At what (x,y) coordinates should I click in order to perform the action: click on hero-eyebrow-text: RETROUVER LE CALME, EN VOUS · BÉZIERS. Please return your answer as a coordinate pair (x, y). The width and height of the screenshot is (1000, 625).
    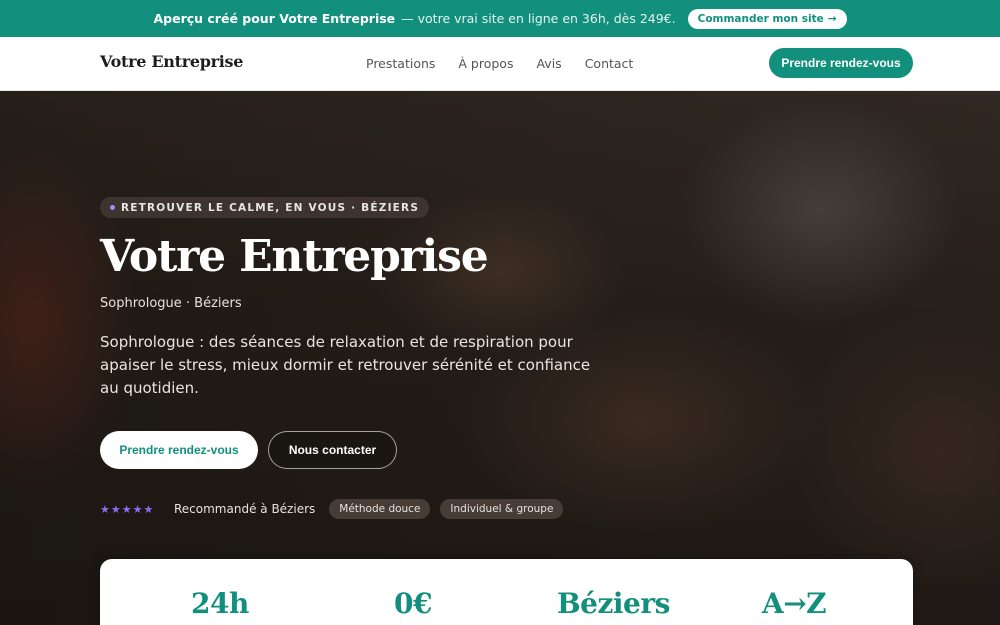
    Looking at the image, I should click on (270, 207).